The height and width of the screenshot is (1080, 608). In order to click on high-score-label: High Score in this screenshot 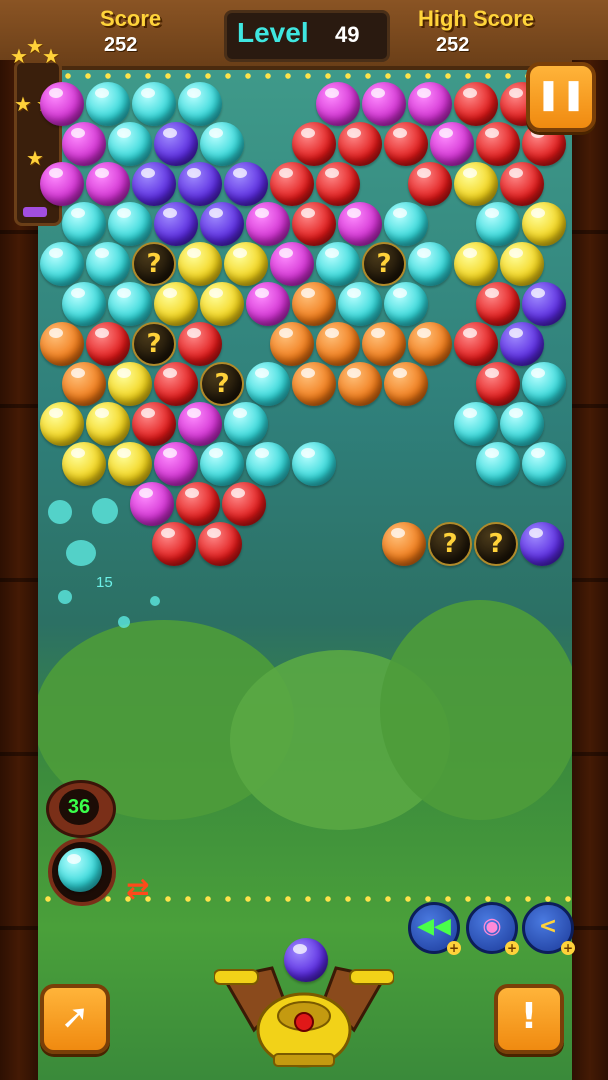, I will do `click(476, 18)`.